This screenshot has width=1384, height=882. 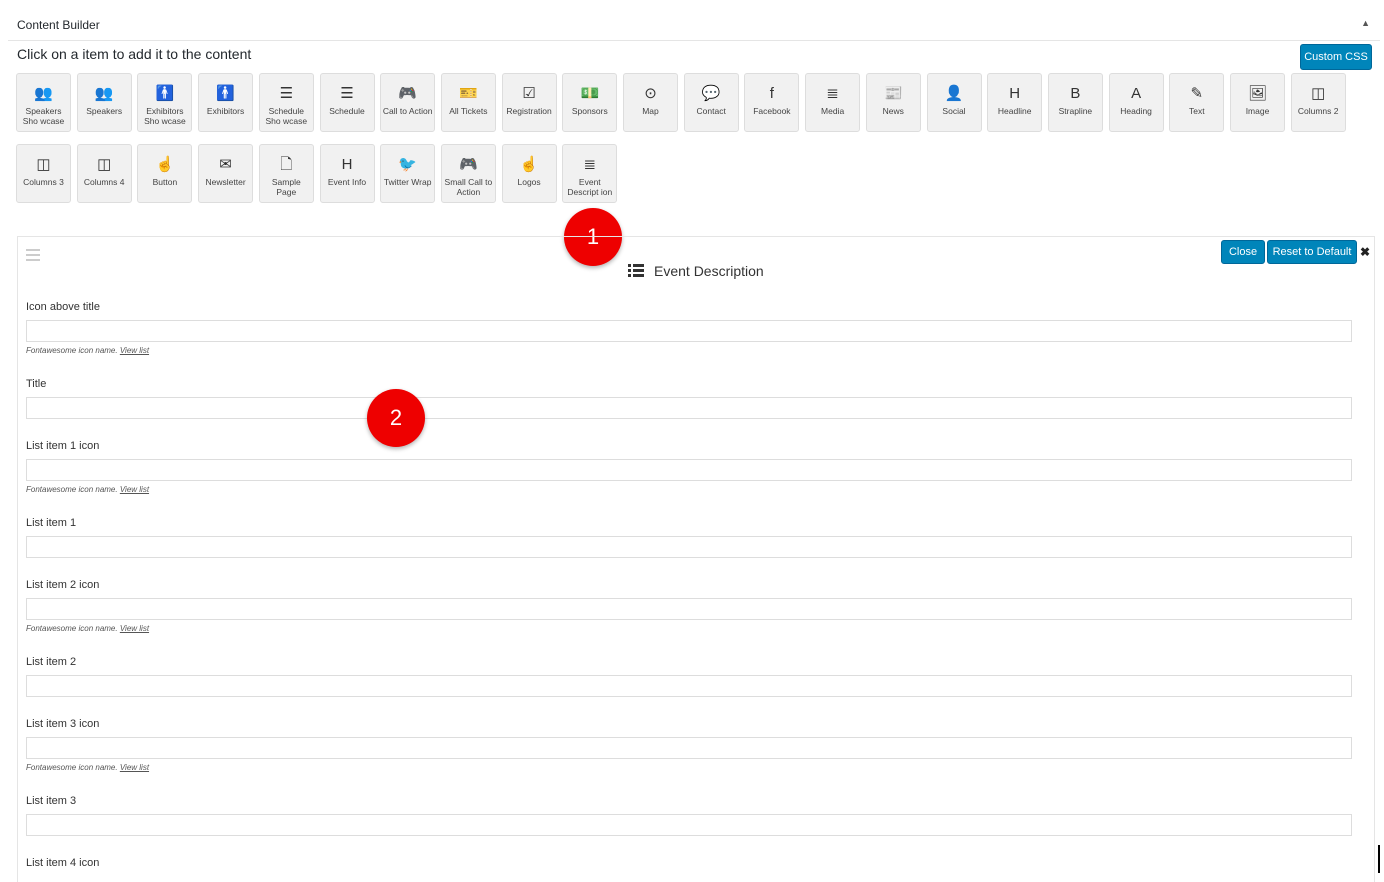 What do you see at coordinates (165, 116) in the screenshot?
I see `tile-label: Exhibitors Sho wcase` at bounding box center [165, 116].